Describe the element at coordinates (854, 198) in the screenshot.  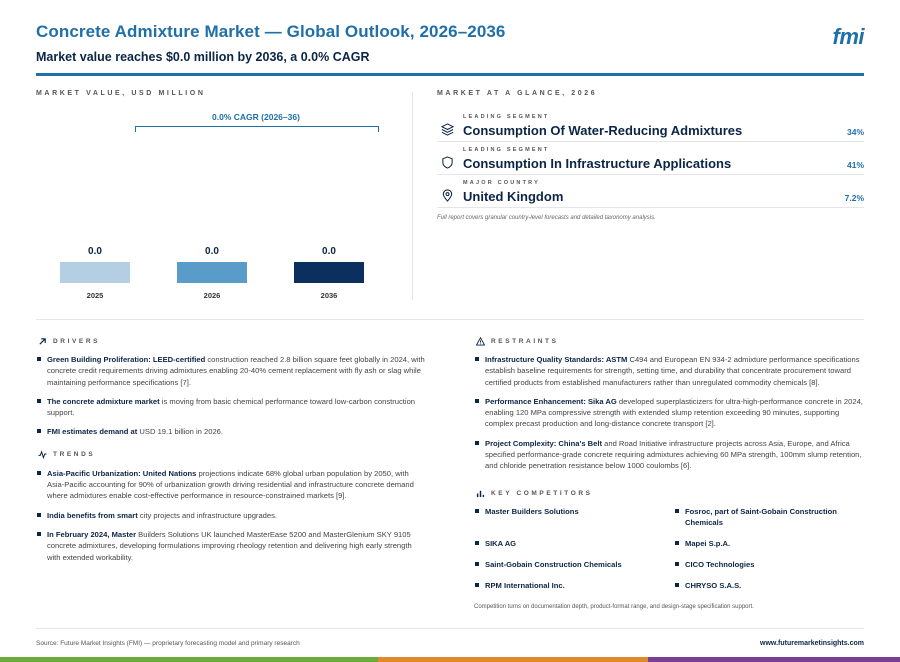
I see `glance-row-share: 7.2%` at that location.